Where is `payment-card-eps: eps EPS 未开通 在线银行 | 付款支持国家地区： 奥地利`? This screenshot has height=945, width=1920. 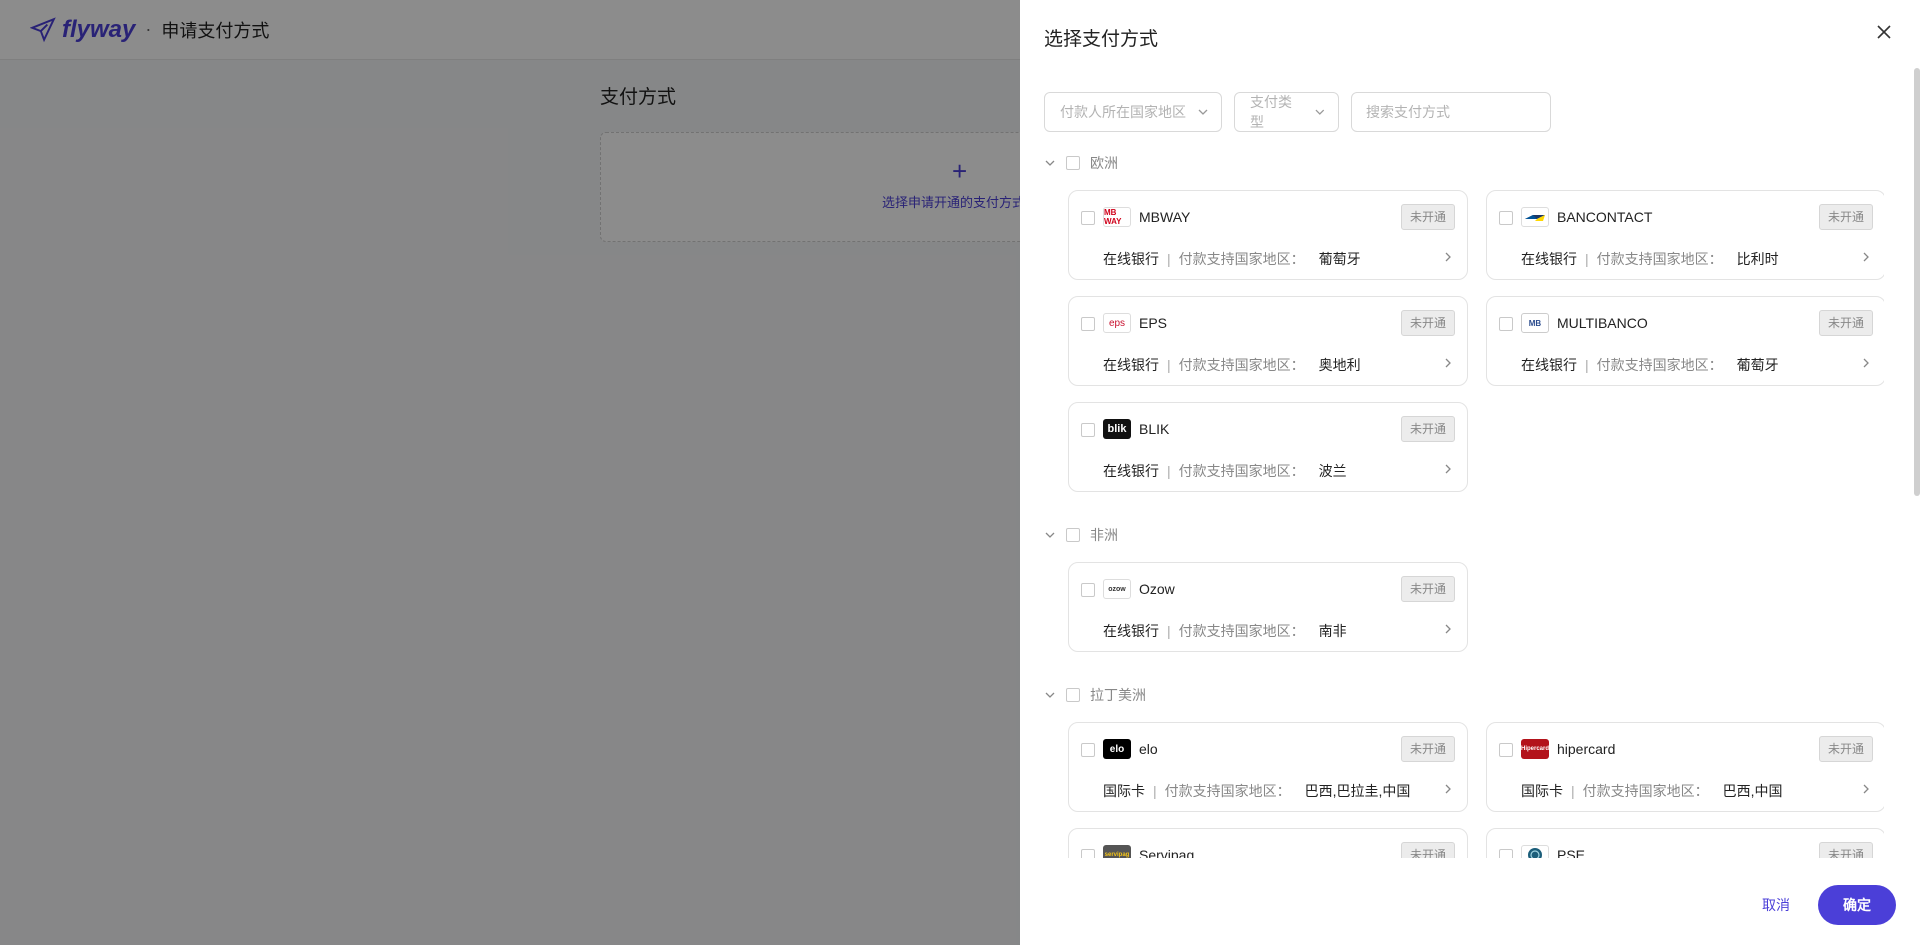
payment-card-eps: eps EPS 未开通 在线银行 | 付款支持国家地区： 奥地利 is located at coordinates (1268, 341).